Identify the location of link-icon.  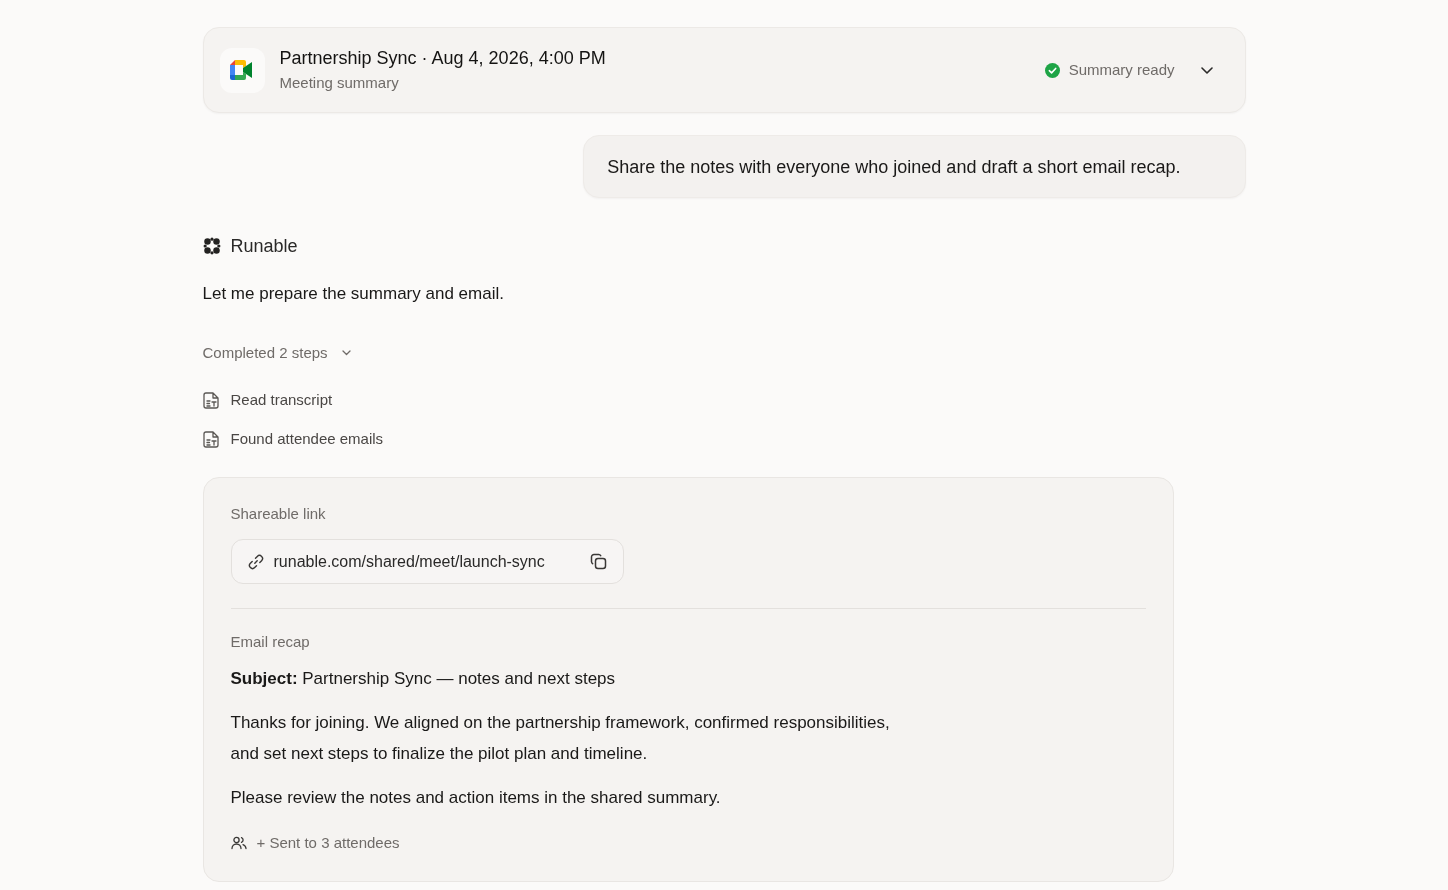
(255, 561).